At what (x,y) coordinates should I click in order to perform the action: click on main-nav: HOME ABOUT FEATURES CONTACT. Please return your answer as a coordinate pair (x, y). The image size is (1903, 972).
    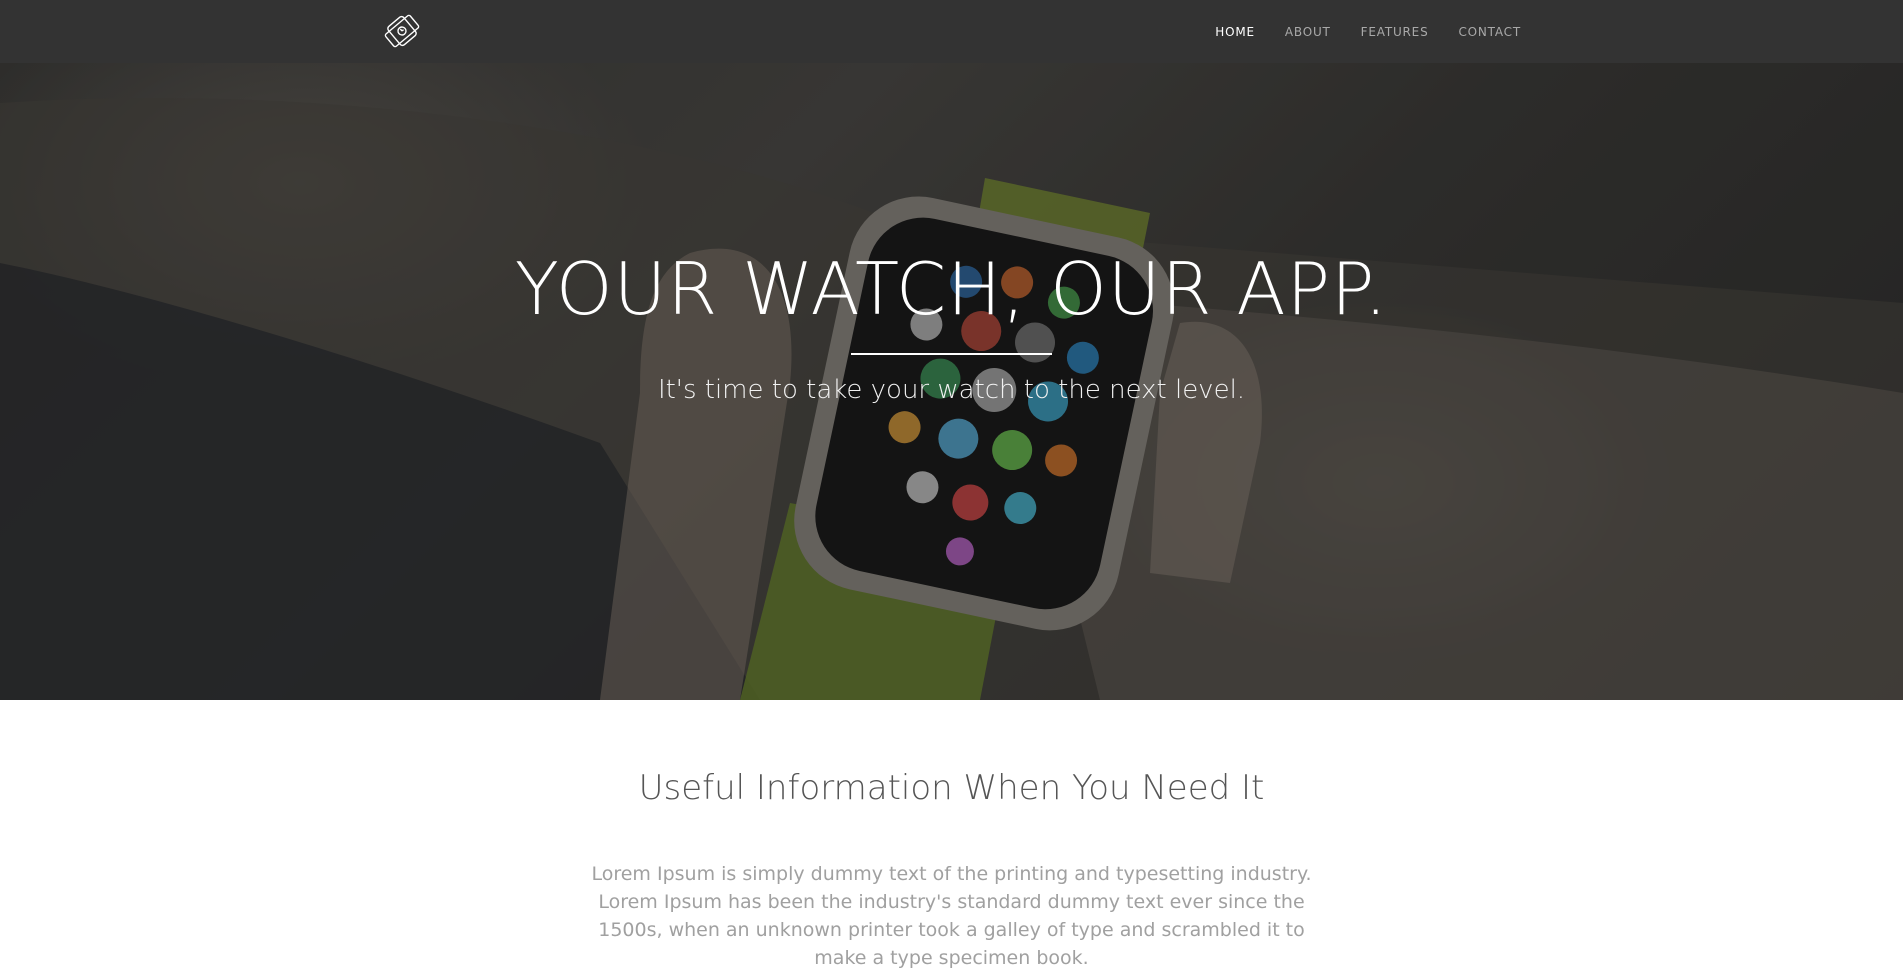
    Looking at the image, I should click on (1353, 31).